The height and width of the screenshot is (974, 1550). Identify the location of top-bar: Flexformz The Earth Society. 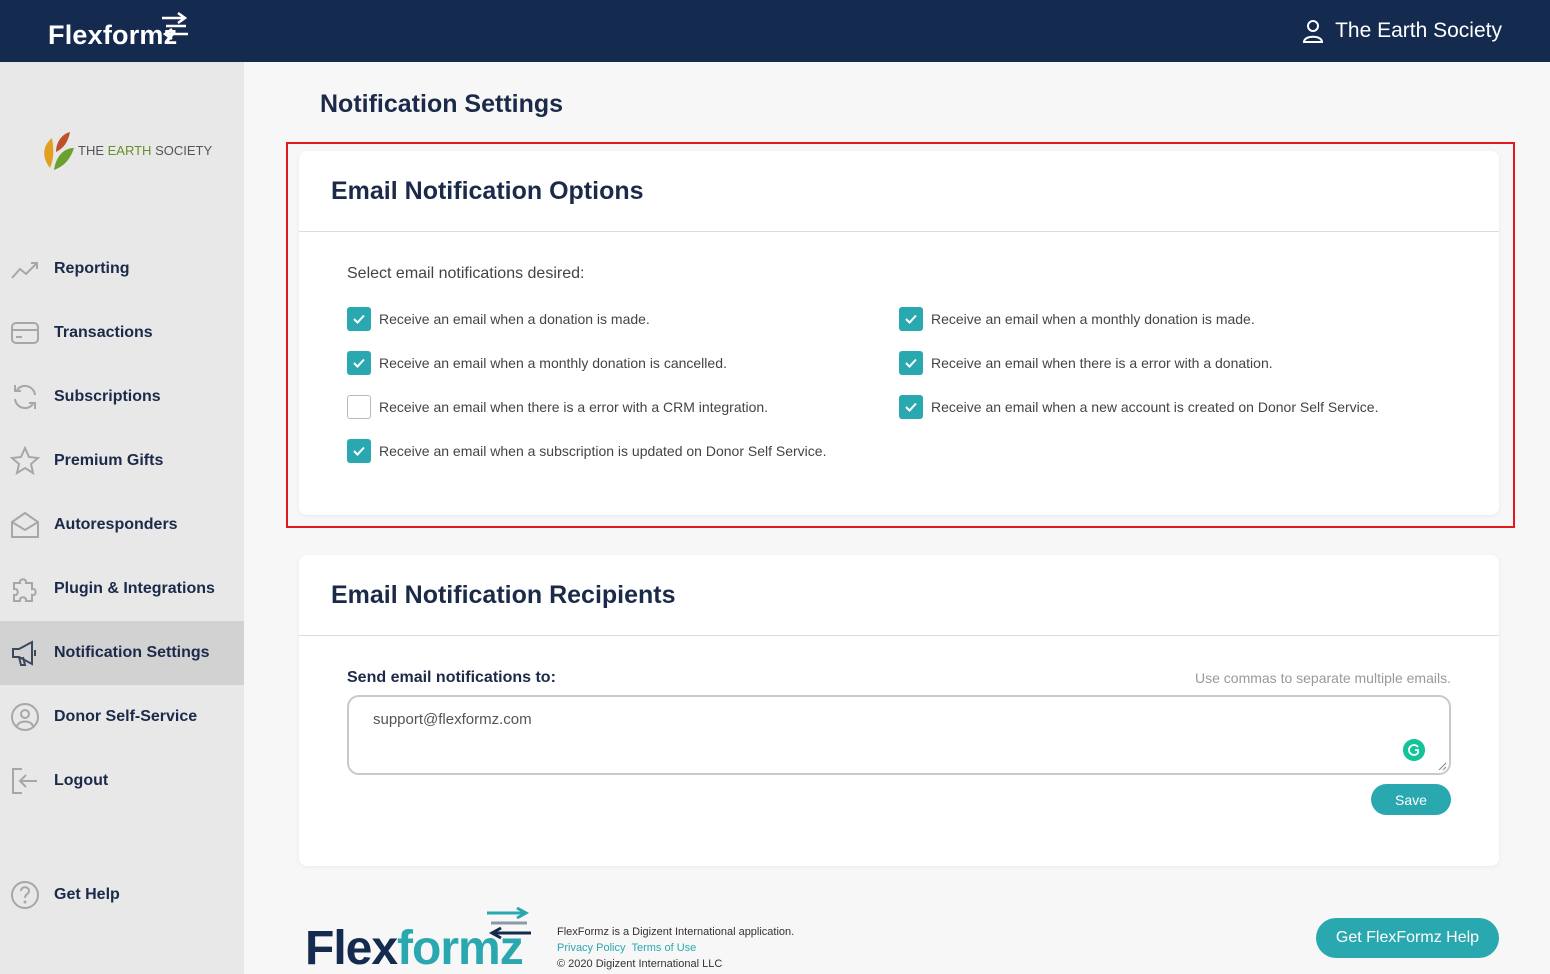
(775, 31).